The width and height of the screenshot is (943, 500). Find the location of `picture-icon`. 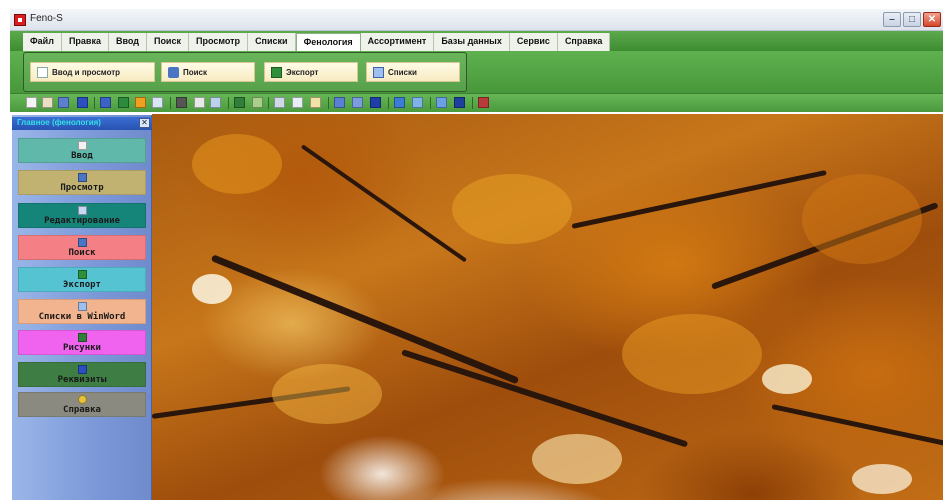

picture-icon is located at coordinates (82, 337).